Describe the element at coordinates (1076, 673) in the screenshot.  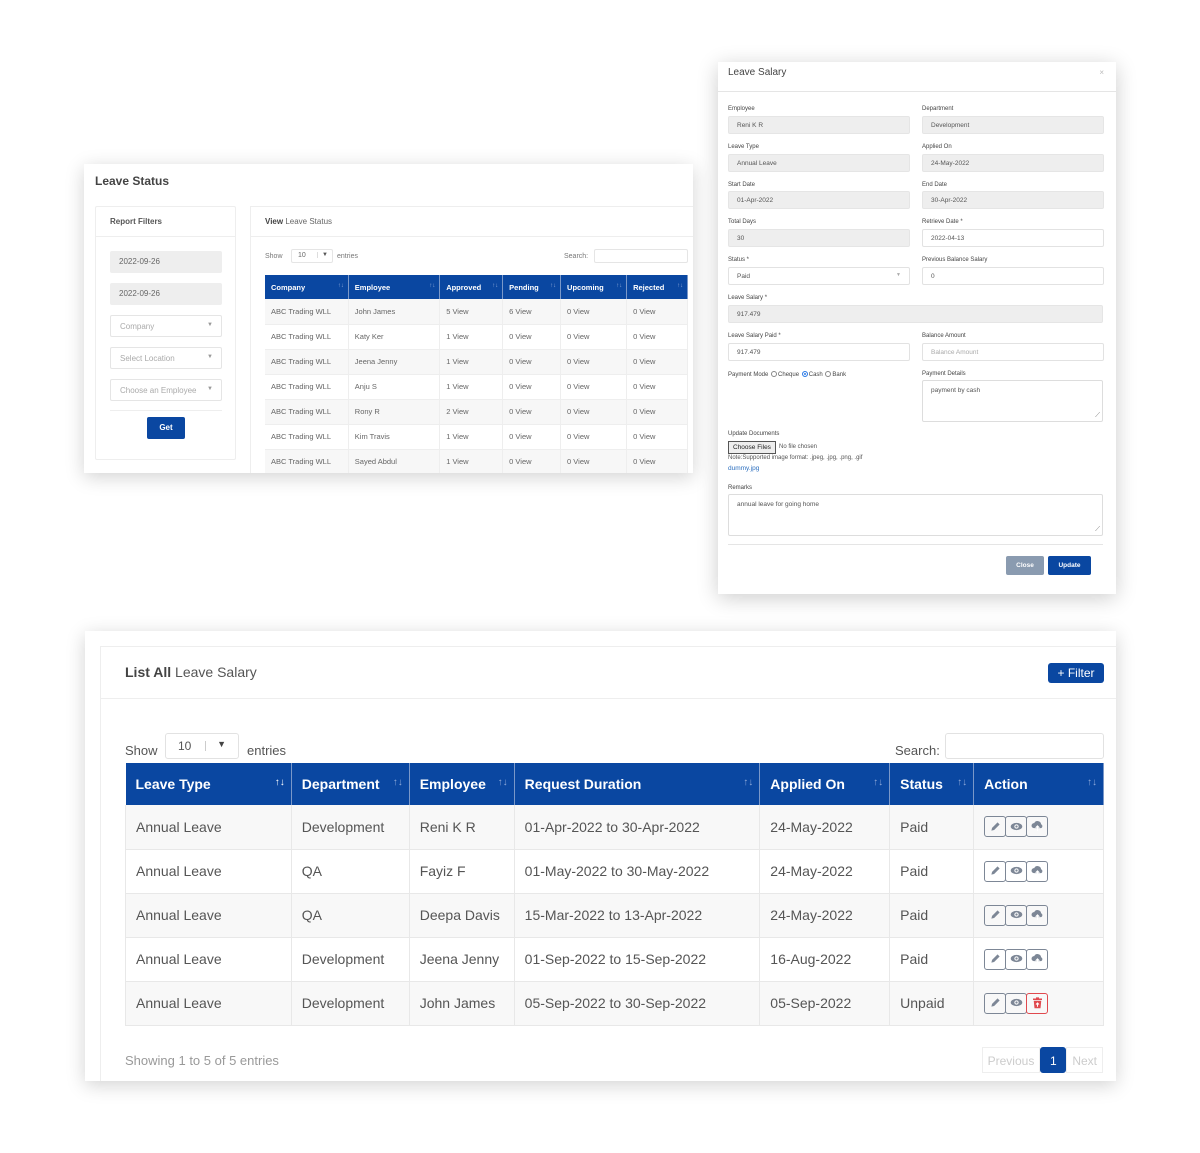
I see `filter-button: + Filter` at that location.